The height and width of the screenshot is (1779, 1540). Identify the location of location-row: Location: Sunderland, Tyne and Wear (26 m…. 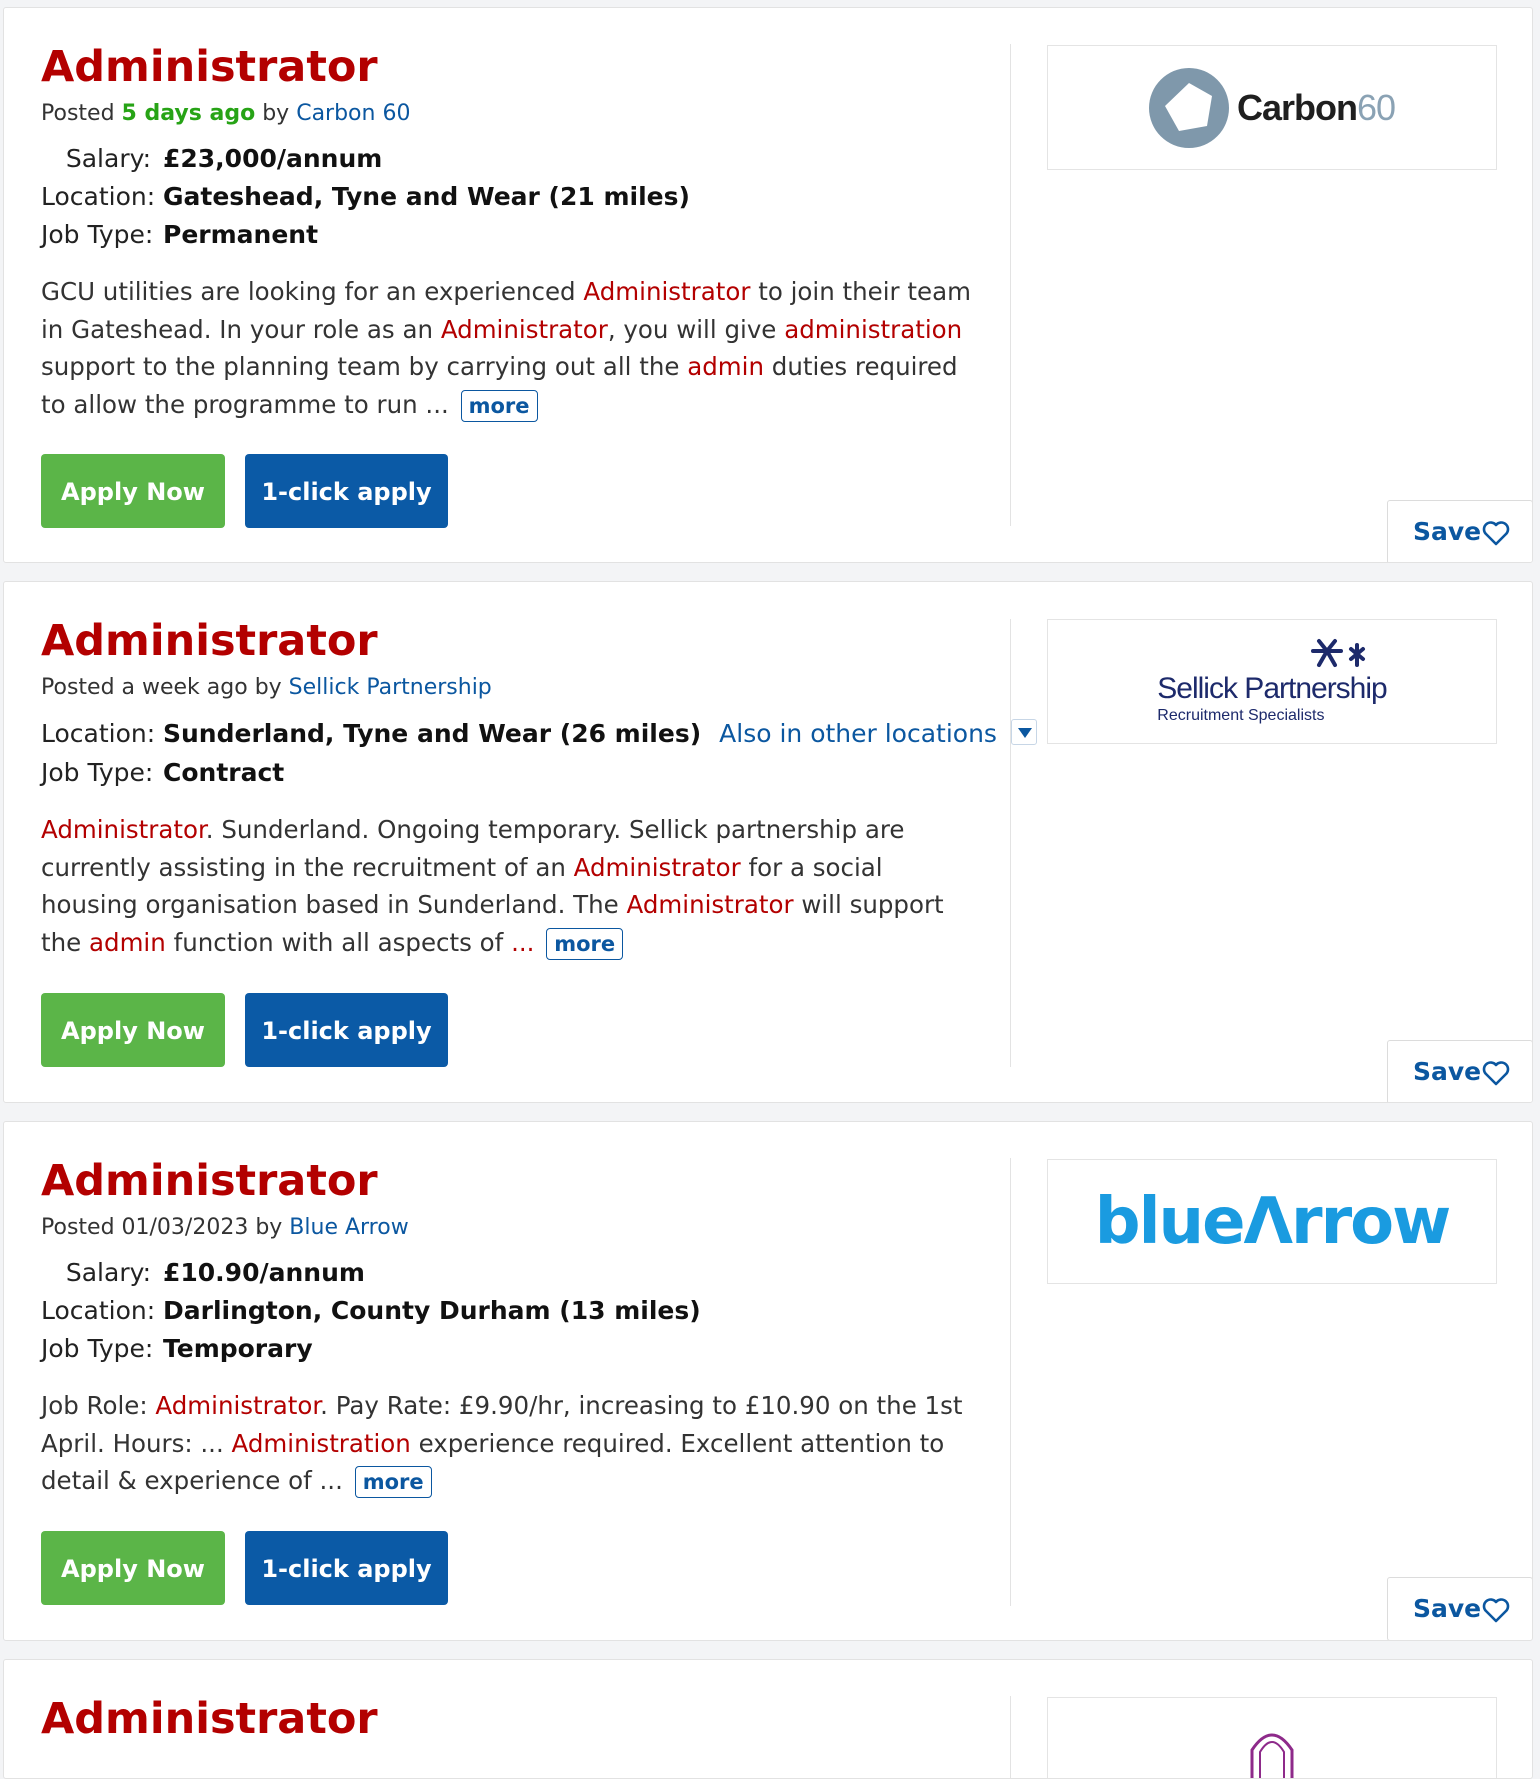
(539, 734).